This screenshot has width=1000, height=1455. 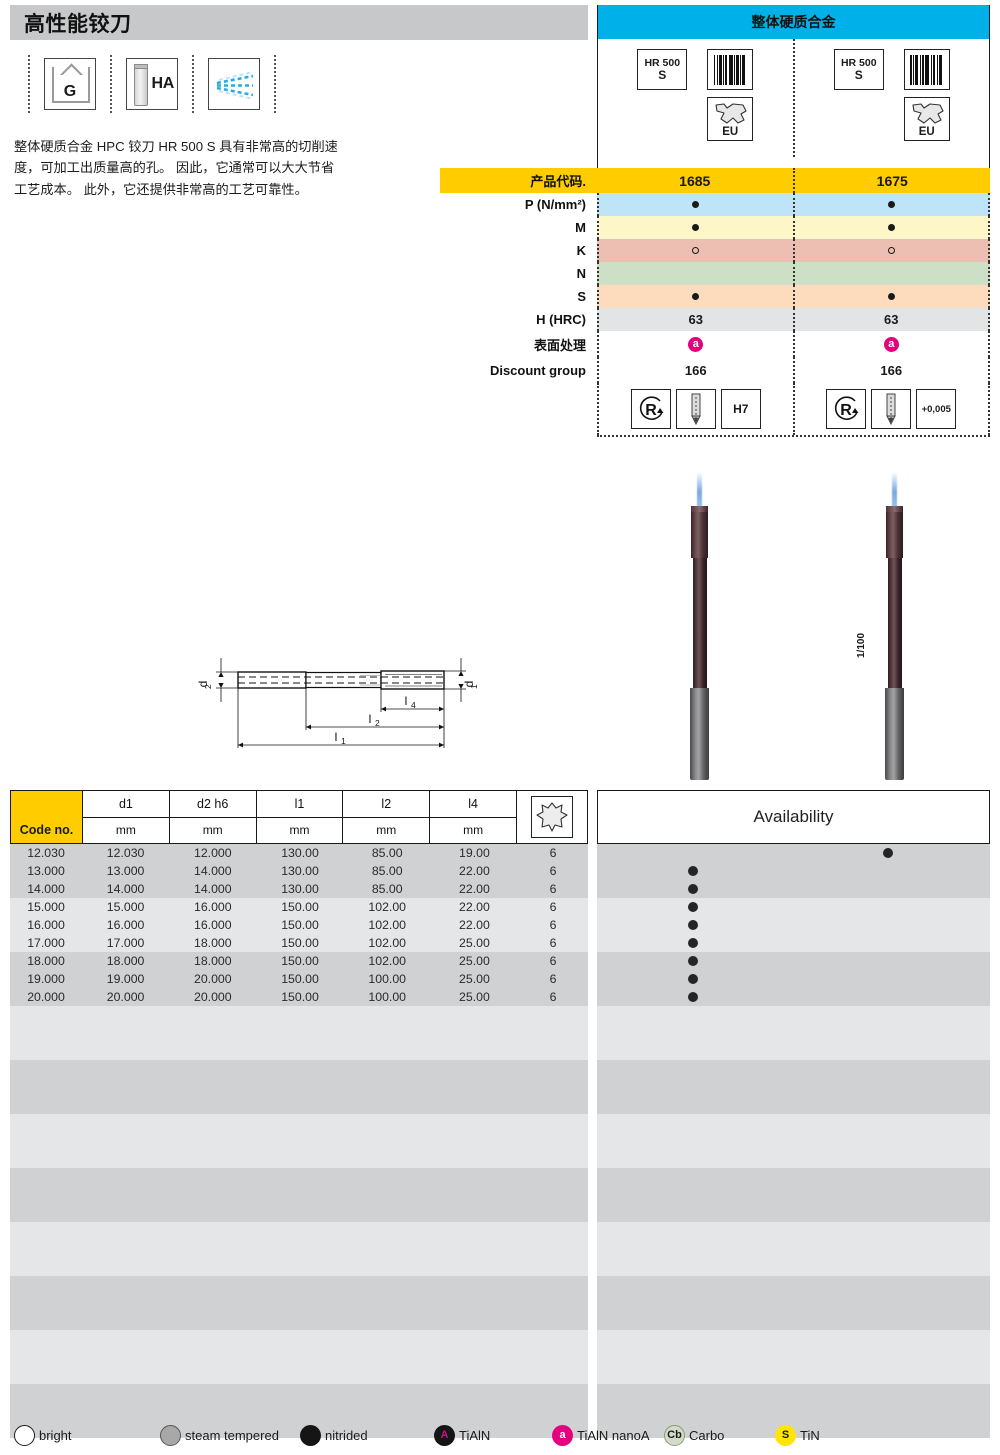 I want to click on tialn-icon: A, so click(x=444, y=1435).